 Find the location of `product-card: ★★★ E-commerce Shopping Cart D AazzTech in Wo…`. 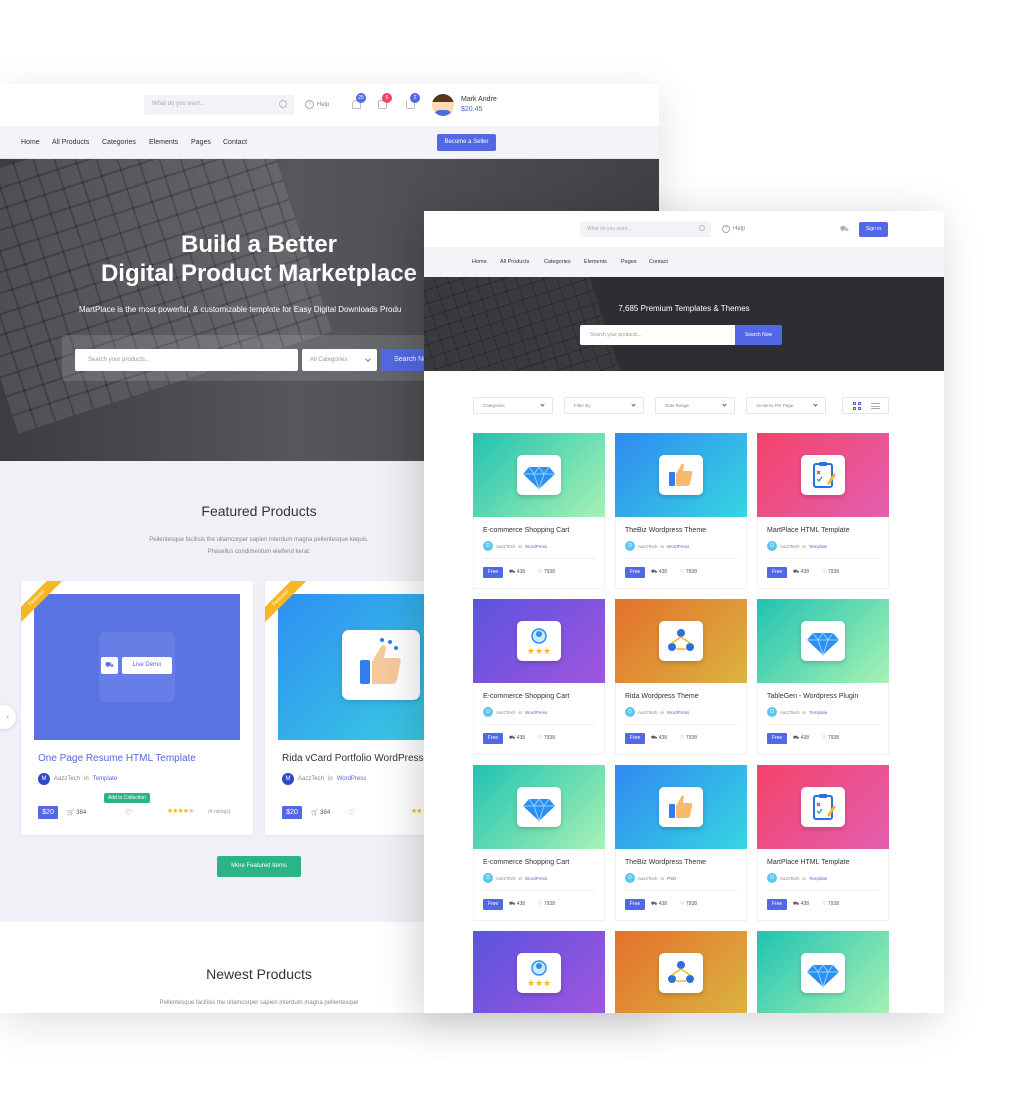

product-card: ★★★ E-commerce Shopping Cart D AazzTech in Wo… is located at coordinates (539, 677).